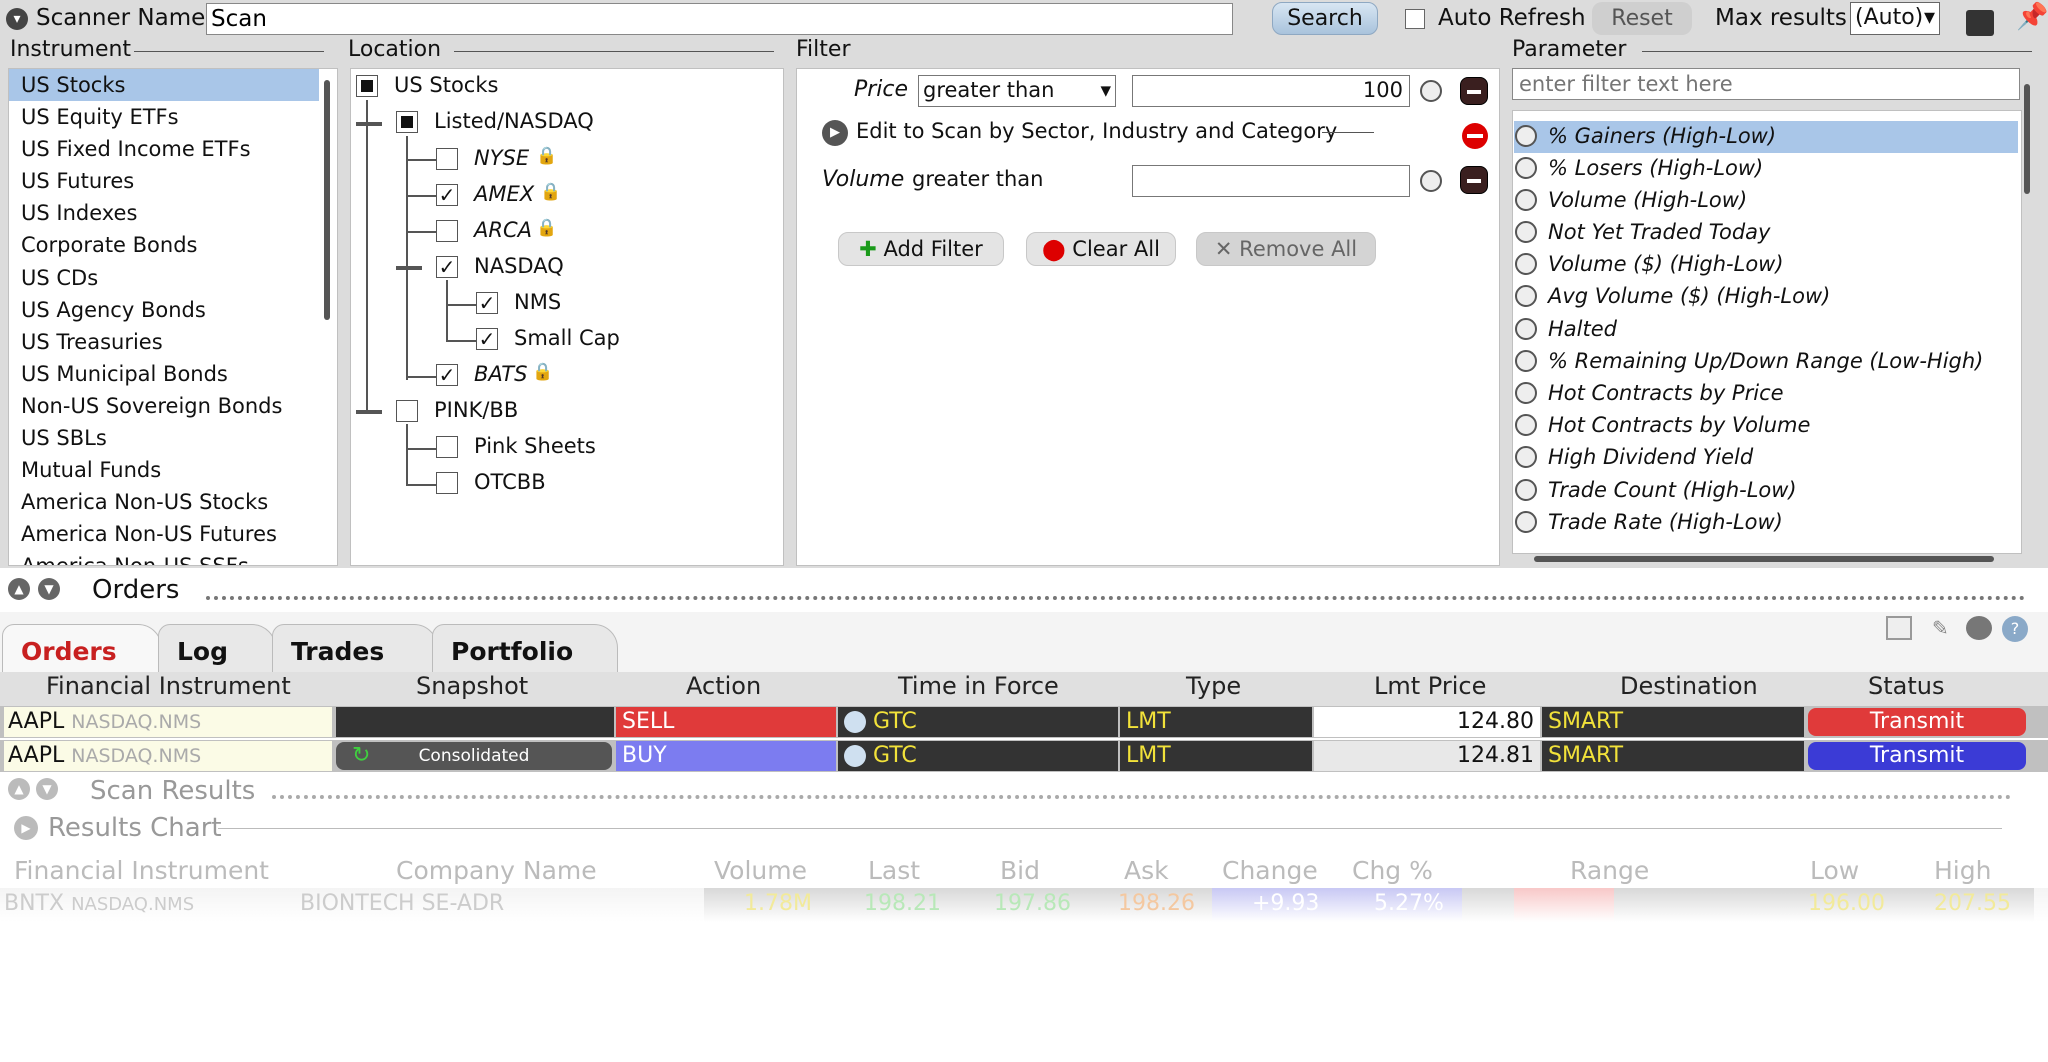 This screenshot has height=1062, width=2048. Describe the element at coordinates (487, 303) in the screenshot. I see `nms-checkbox: ✓` at that location.